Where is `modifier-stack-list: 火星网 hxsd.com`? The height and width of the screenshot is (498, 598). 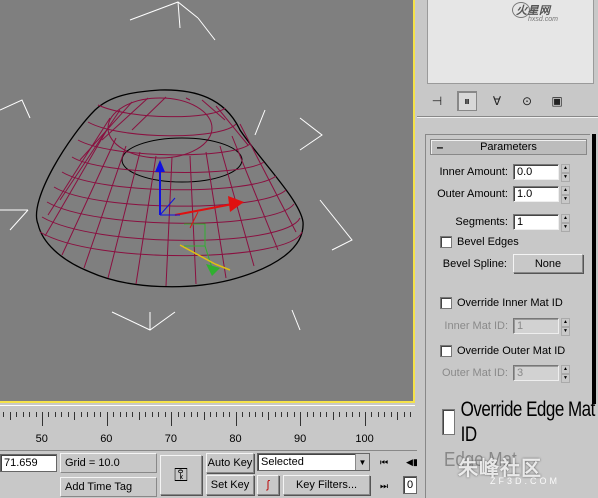 modifier-stack-list: 火星网 hxsd.com is located at coordinates (510, 42).